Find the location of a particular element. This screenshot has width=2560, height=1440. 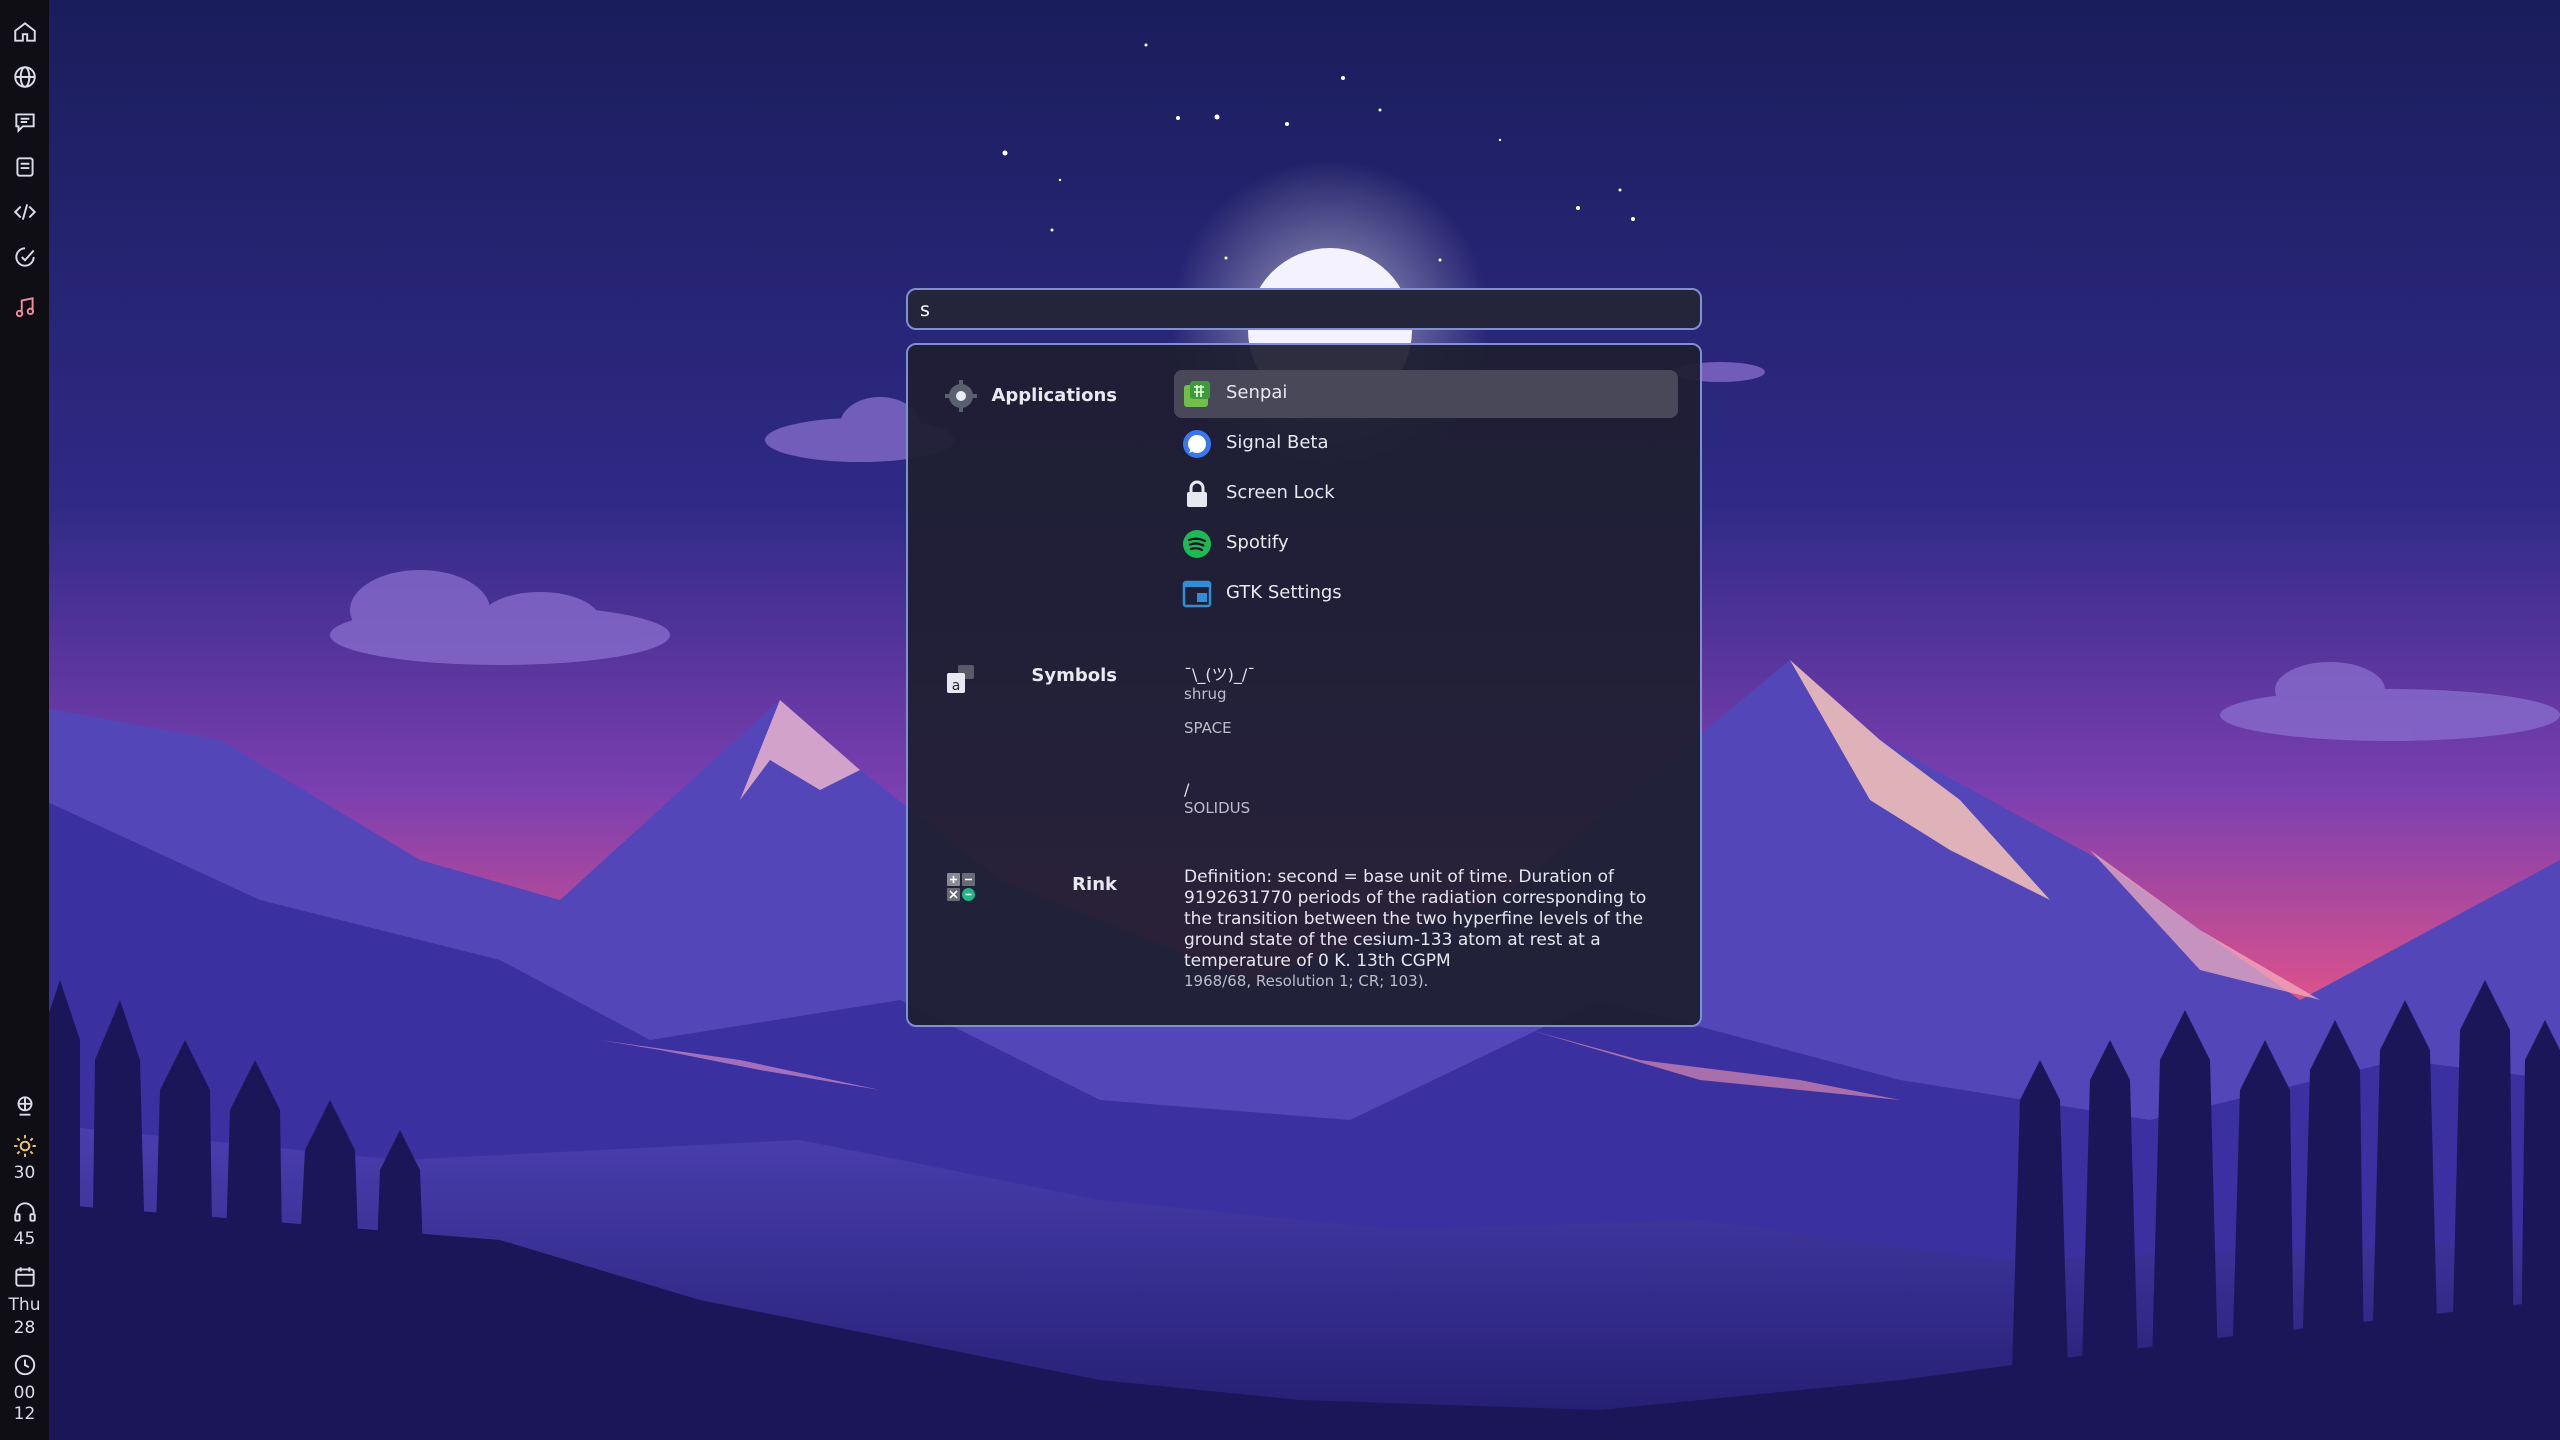

day-name: Thu is located at coordinates (24, 1305).